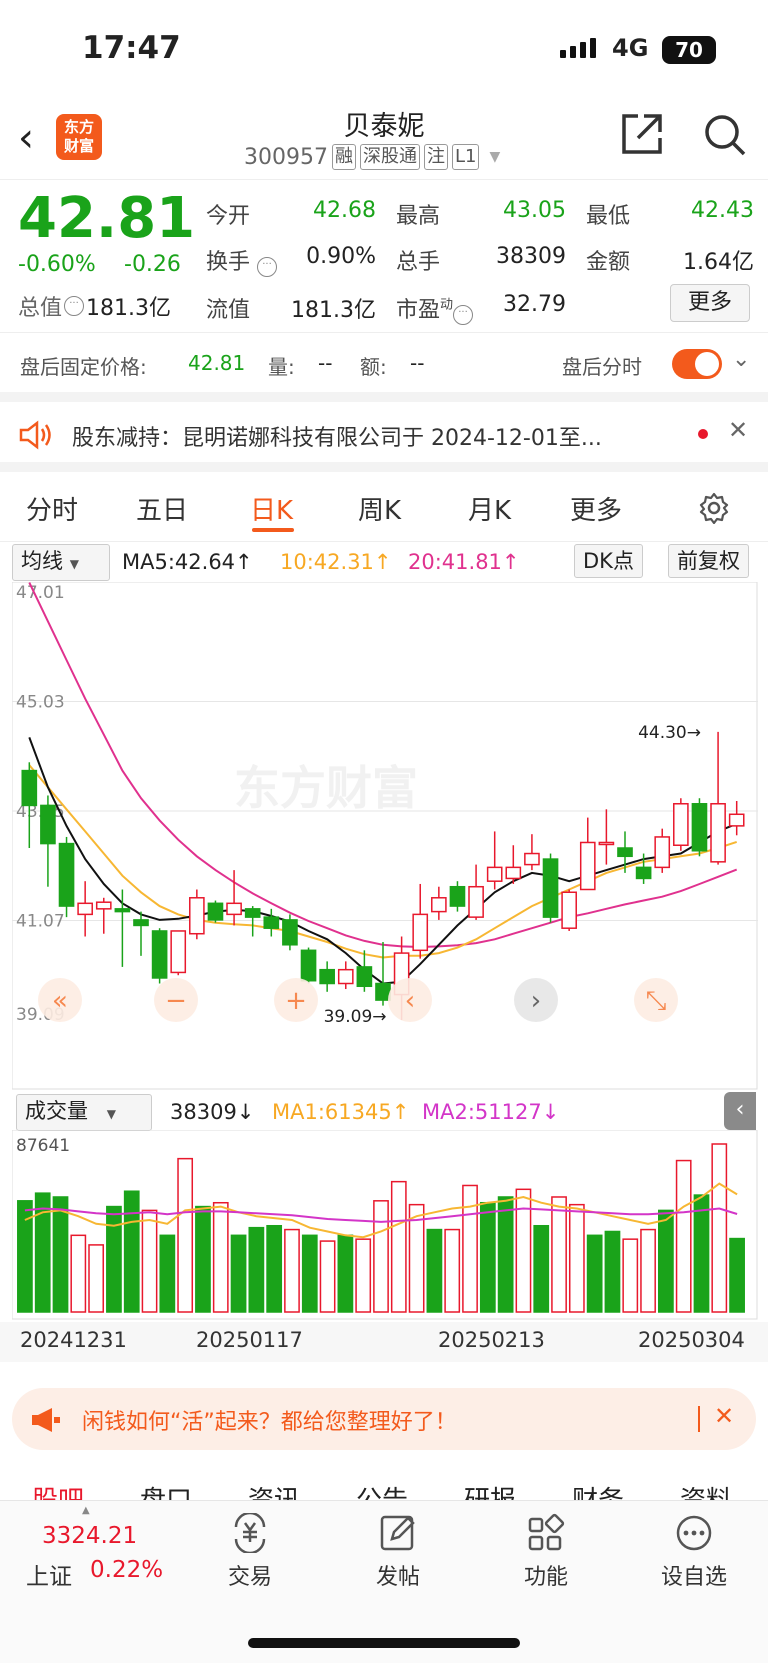  What do you see at coordinates (706, 1491) in the screenshot?
I see `tab-profile: 资料` at bounding box center [706, 1491].